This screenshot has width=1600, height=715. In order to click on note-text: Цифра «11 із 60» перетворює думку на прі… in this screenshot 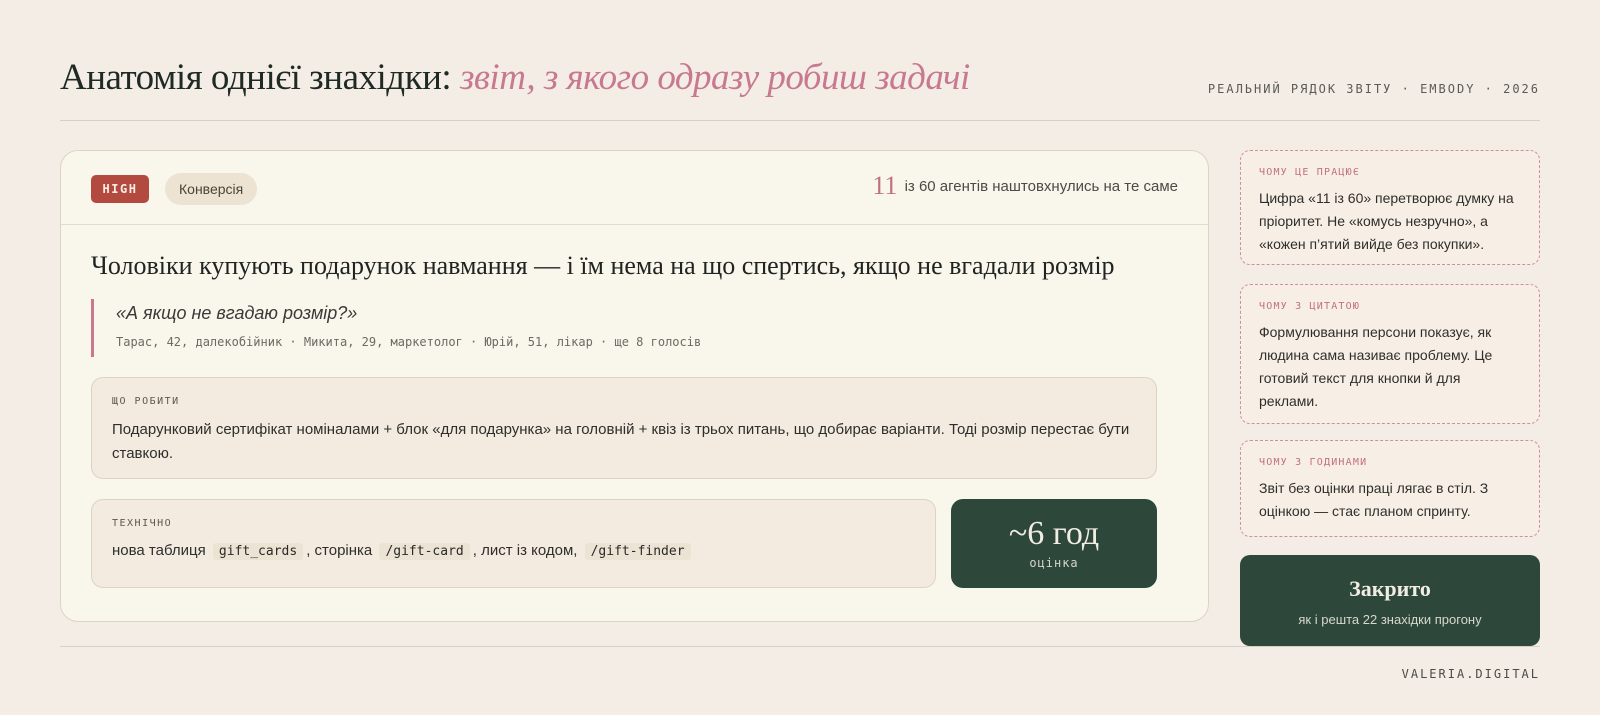, I will do `click(1386, 221)`.